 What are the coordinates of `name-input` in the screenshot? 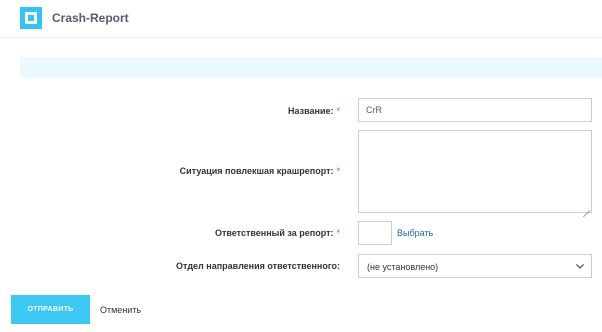 It's located at (475, 110).